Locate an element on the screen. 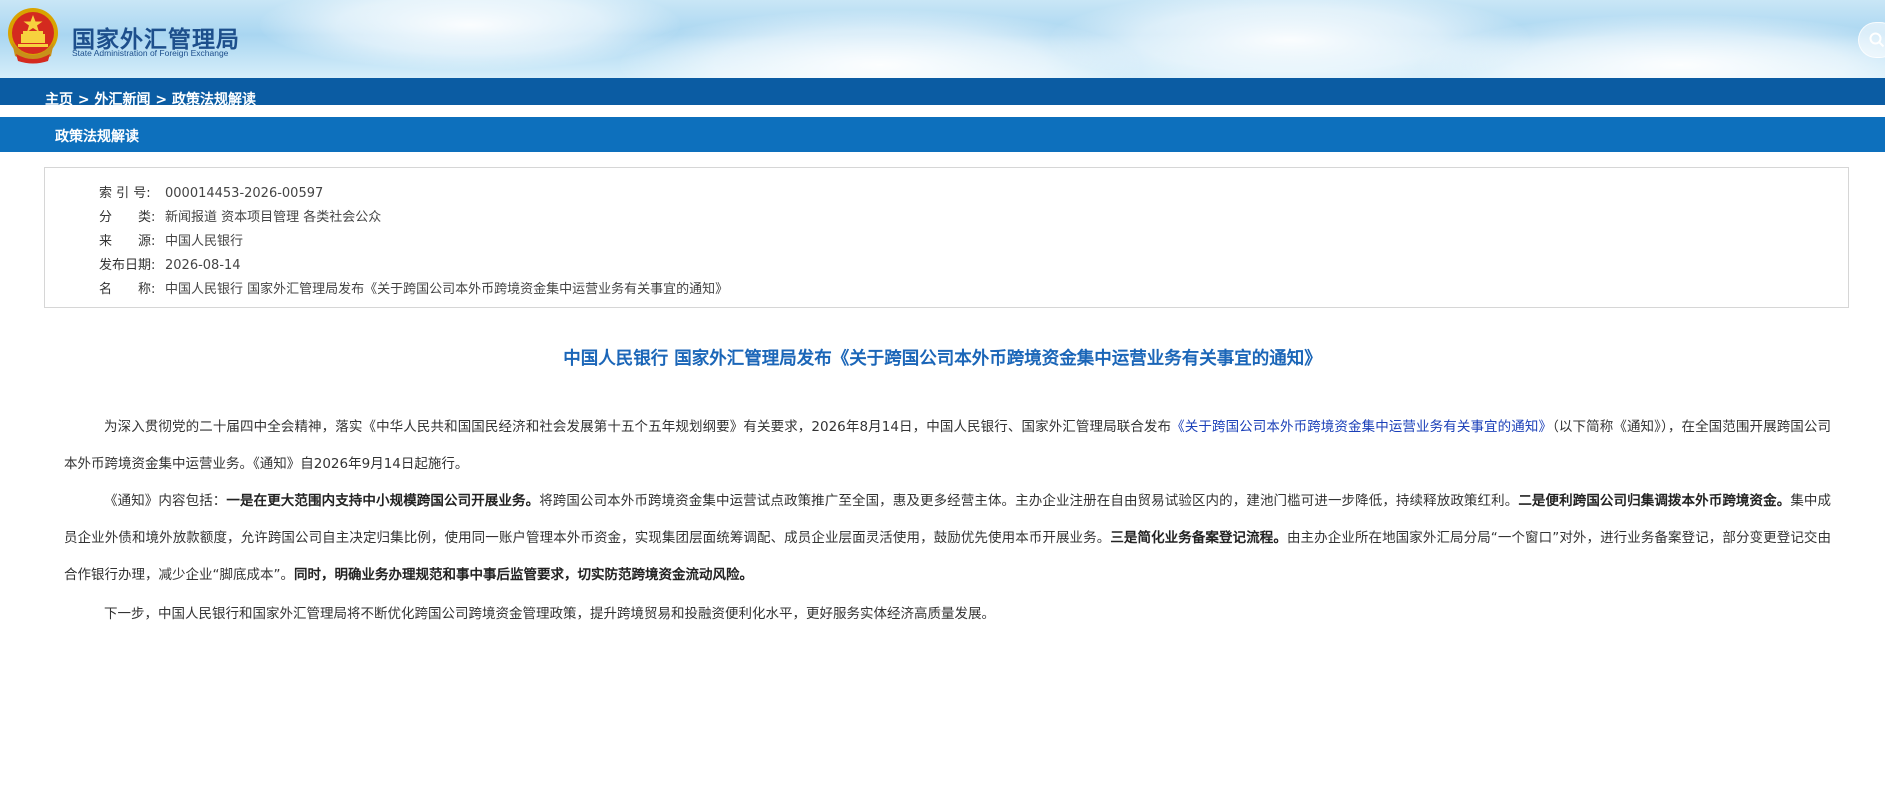 The image size is (1885, 786). section-title: 政策法规解读 is located at coordinates (97, 137).